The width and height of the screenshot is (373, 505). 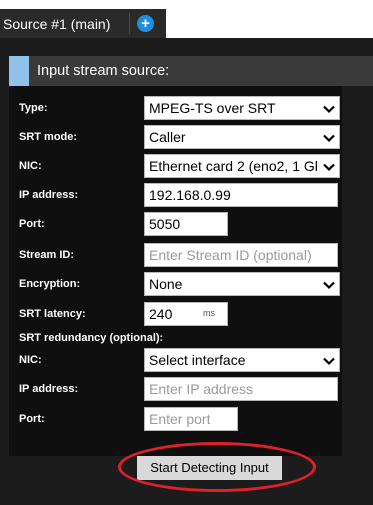 I want to click on srt-latency-label: SRT latency:, so click(x=52, y=314).